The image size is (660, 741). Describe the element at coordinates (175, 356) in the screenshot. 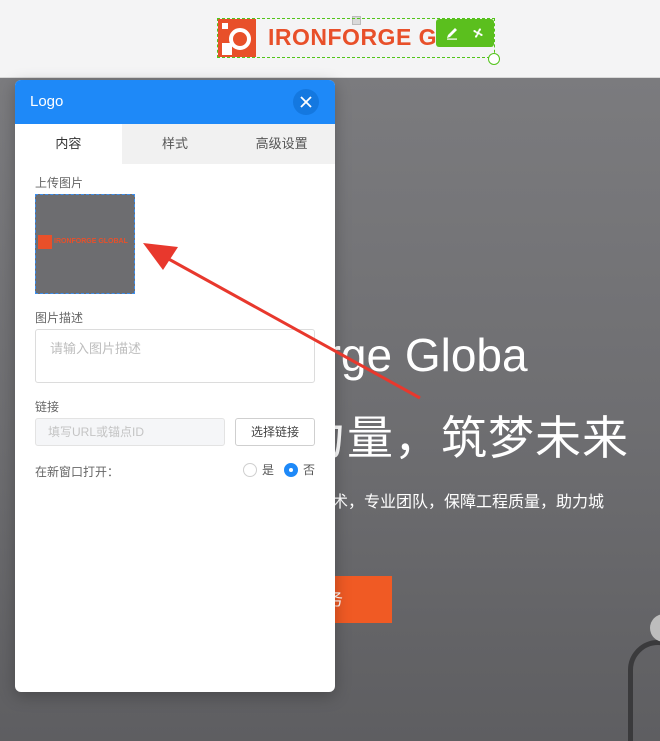

I see `description-textarea: 请输入图片描述` at that location.